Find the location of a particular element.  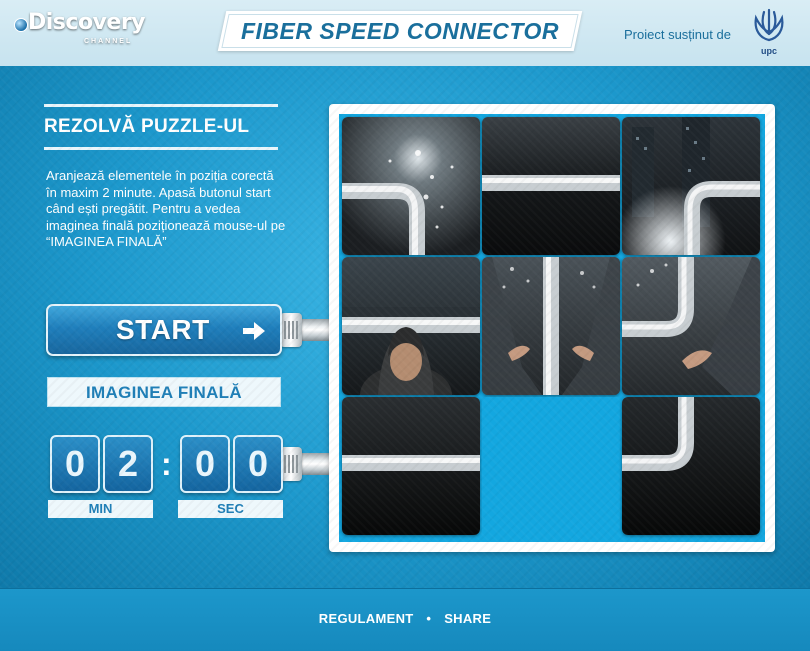

logo-sub-text: CHANNEL is located at coordinates (108, 41).